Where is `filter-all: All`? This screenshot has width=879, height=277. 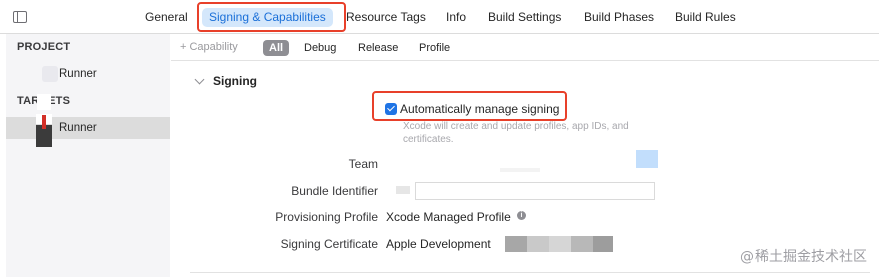
filter-all: All is located at coordinates (276, 48).